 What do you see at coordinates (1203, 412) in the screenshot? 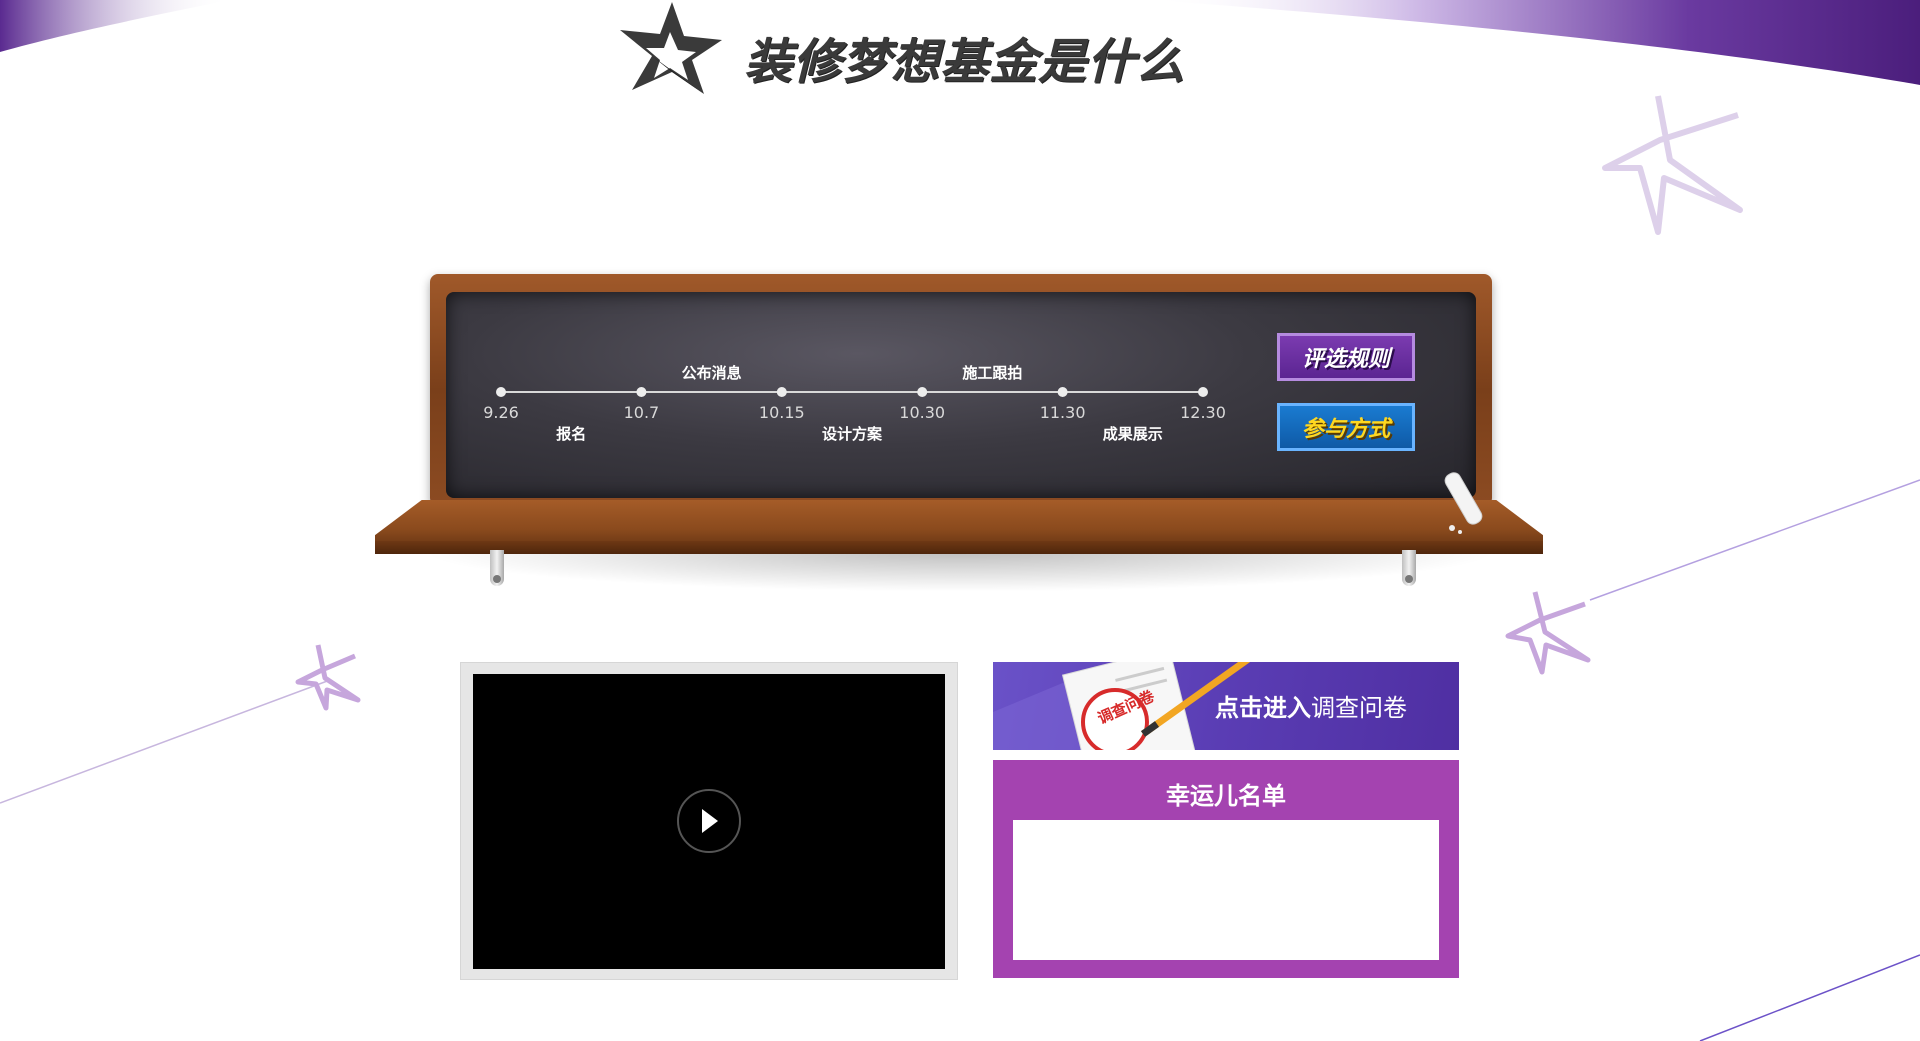
I see `timeline-date: 12.30` at bounding box center [1203, 412].